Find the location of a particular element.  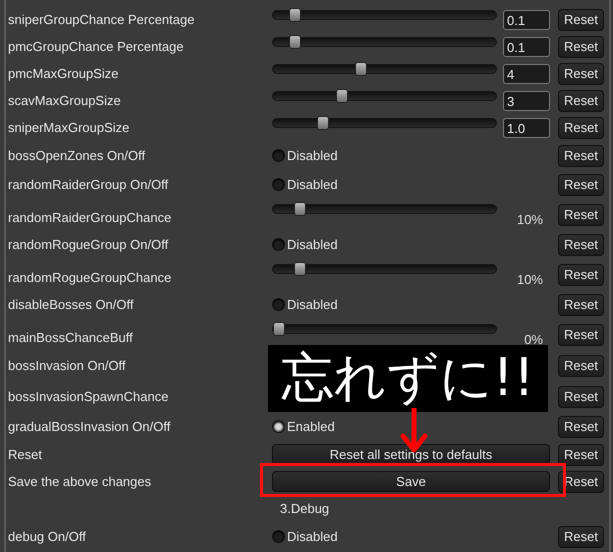

setting-label: mainBossChanceBuff is located at coordinates (71, 337).